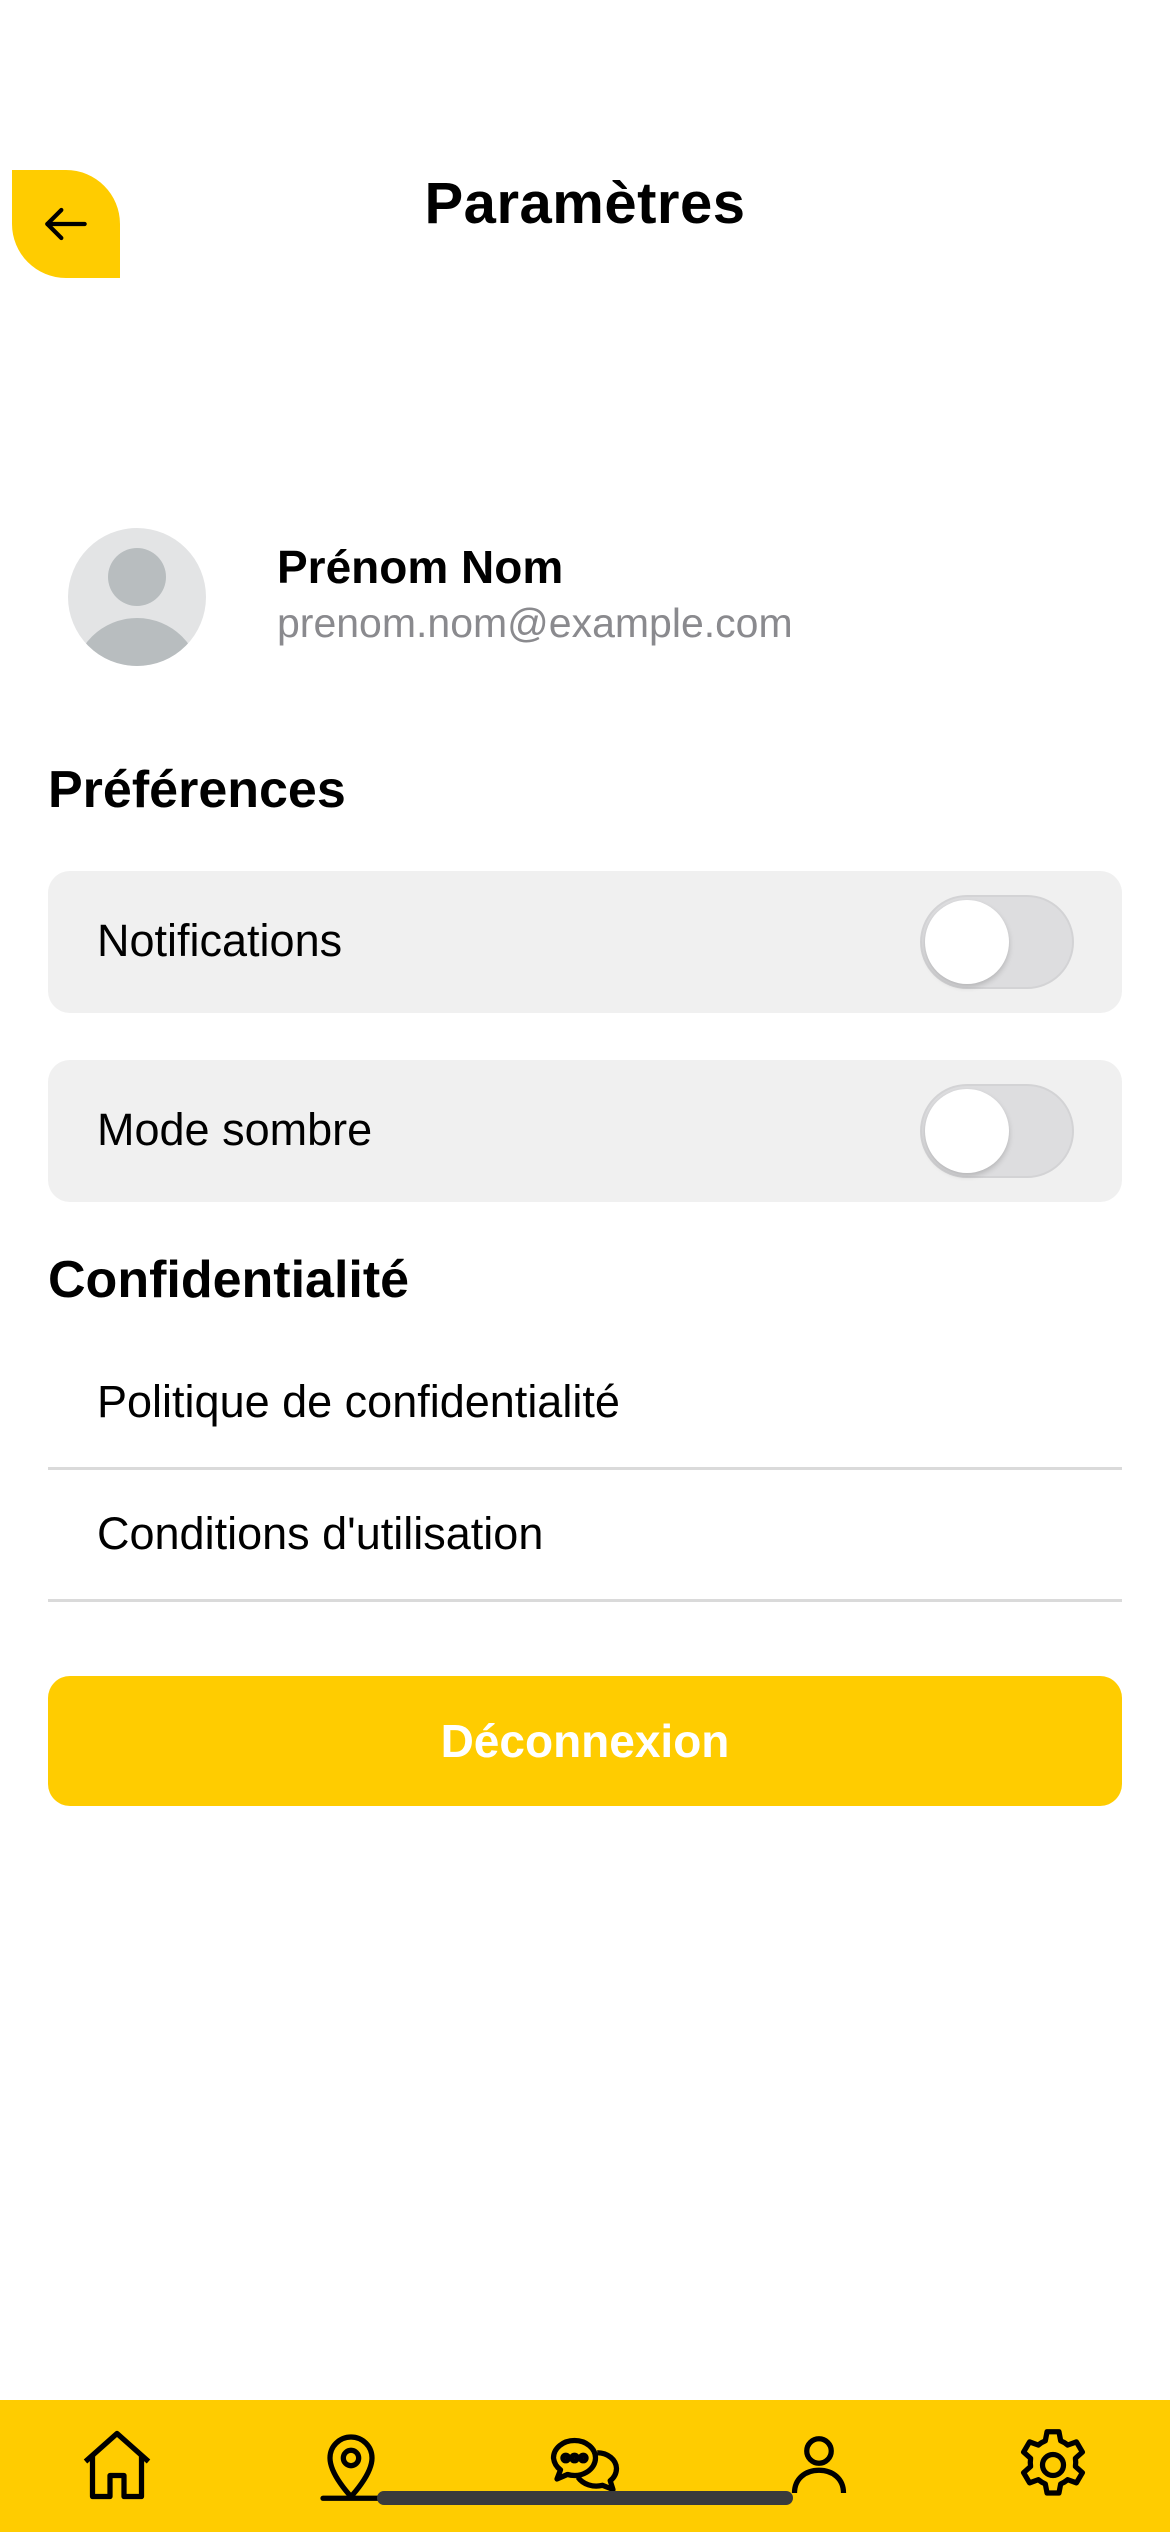  I want to click on profile-name: Prénom Nom, so click(420, 567).